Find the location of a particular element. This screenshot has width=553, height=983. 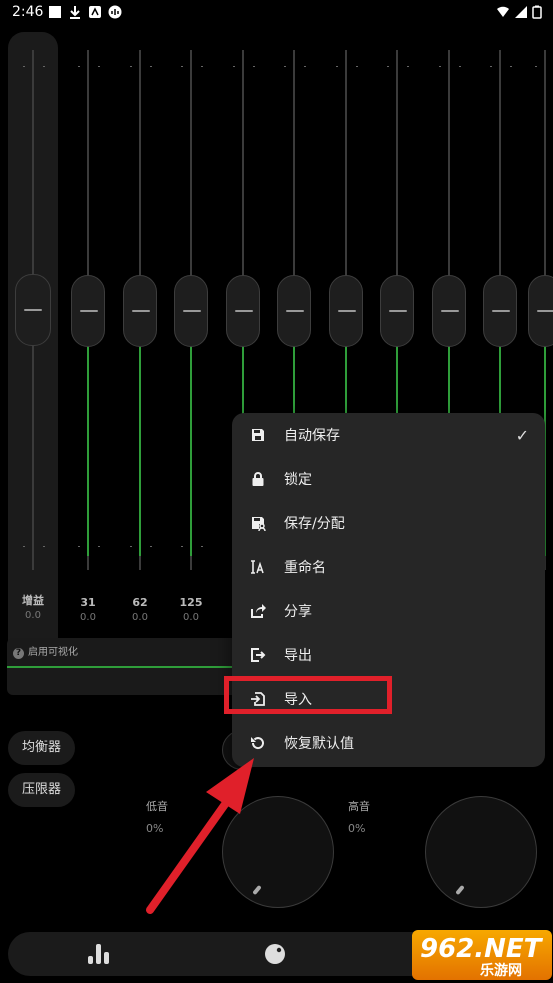

band-31-label: 31 is located at coordinates (88, 602).